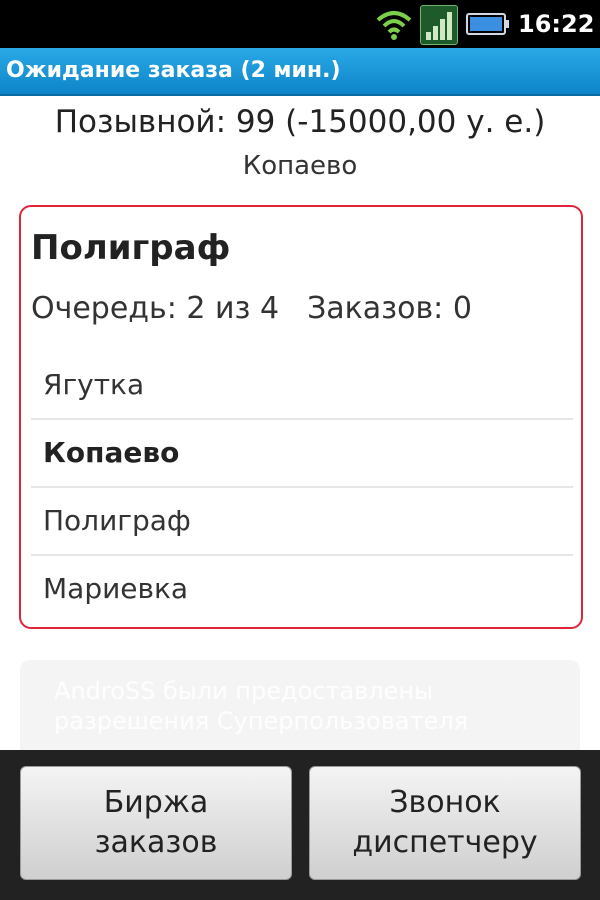 Image resolution: width=600 pixels, height=900 pixels. I want to click on stop-list-item: Мариевка, so click(302, 588).